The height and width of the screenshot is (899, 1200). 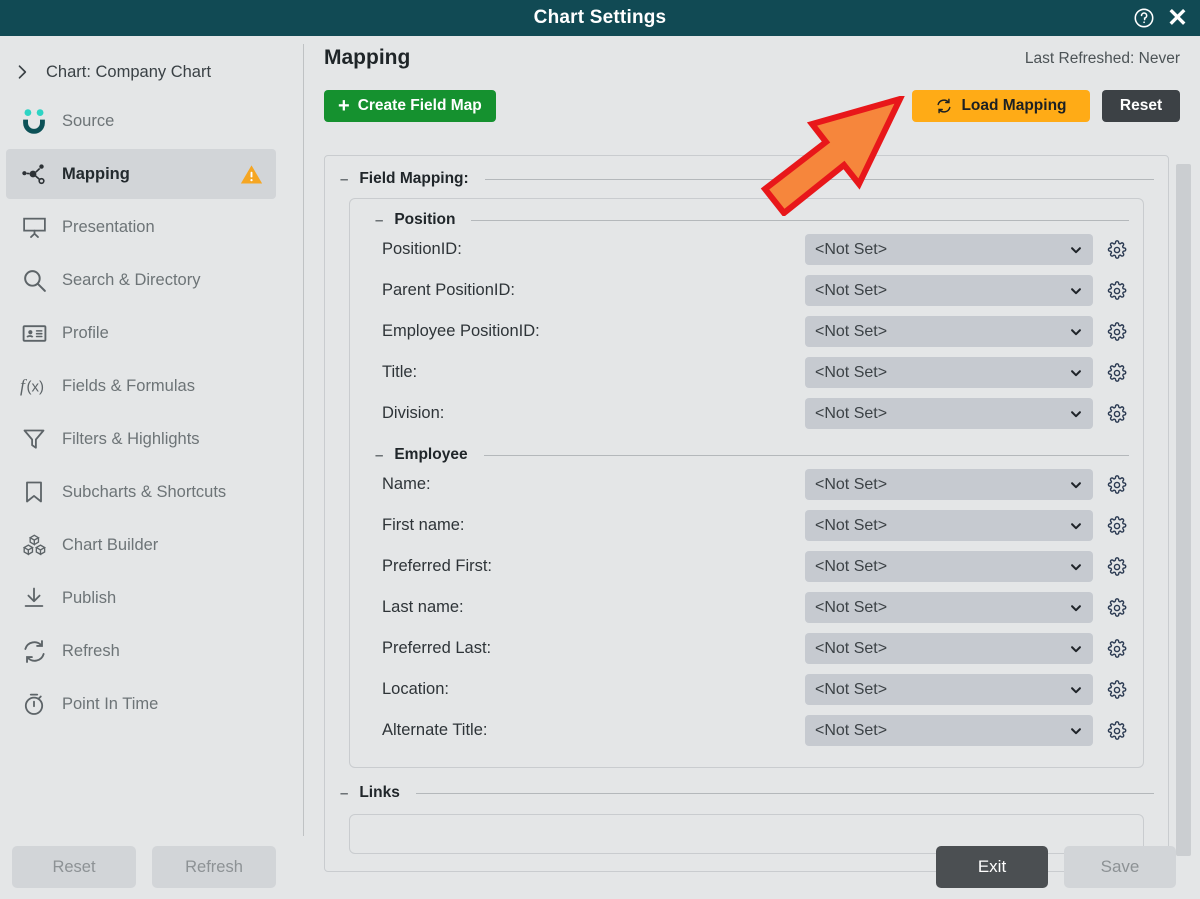 What do you see at coordinates (141, 651) in the screenshot?
I see `sidebar-item-refresh: Refresh` at bounding box center [141, 651].